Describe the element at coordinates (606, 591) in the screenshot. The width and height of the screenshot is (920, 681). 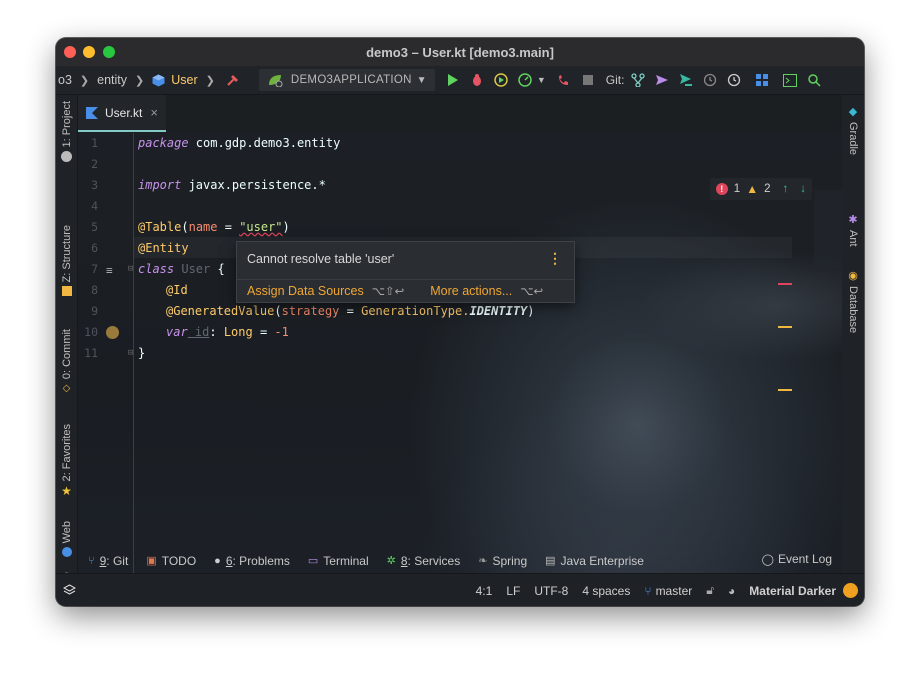
I see `indent-setting: 4 spaces` at that location.